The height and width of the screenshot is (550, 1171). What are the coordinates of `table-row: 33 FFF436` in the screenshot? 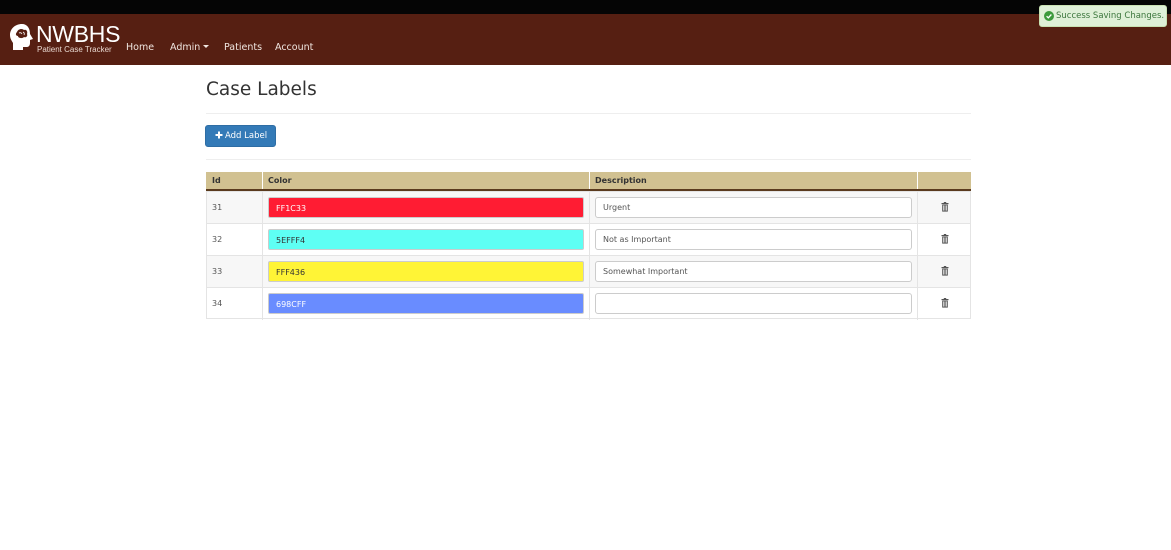 It's located at (588, 271).